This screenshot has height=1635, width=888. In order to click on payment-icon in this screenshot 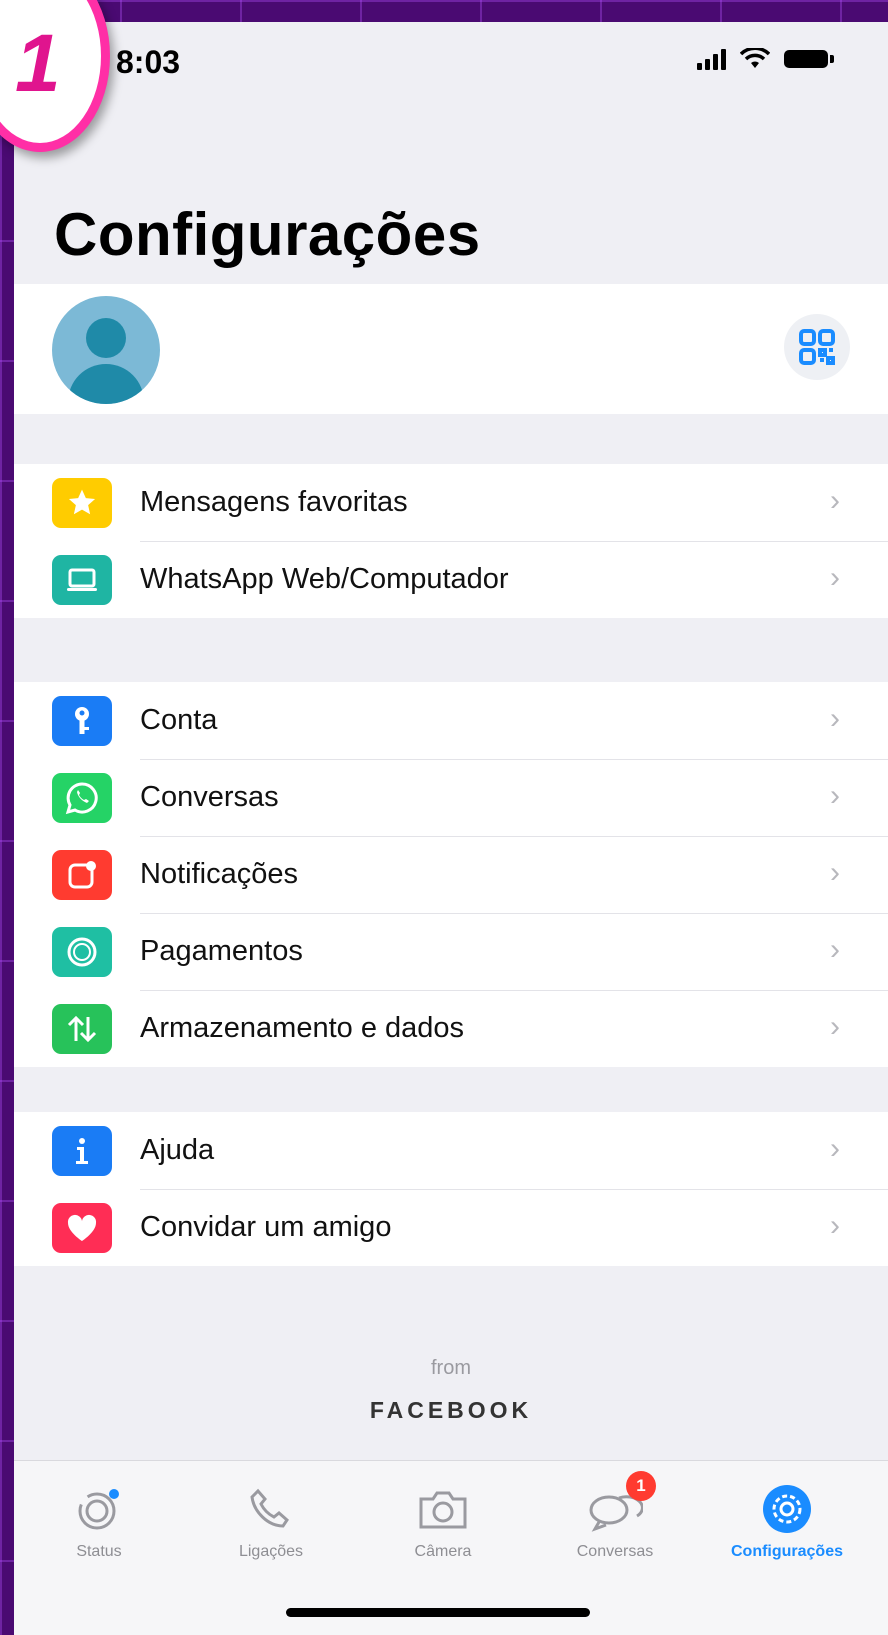, I will do `click(82, 952)`.